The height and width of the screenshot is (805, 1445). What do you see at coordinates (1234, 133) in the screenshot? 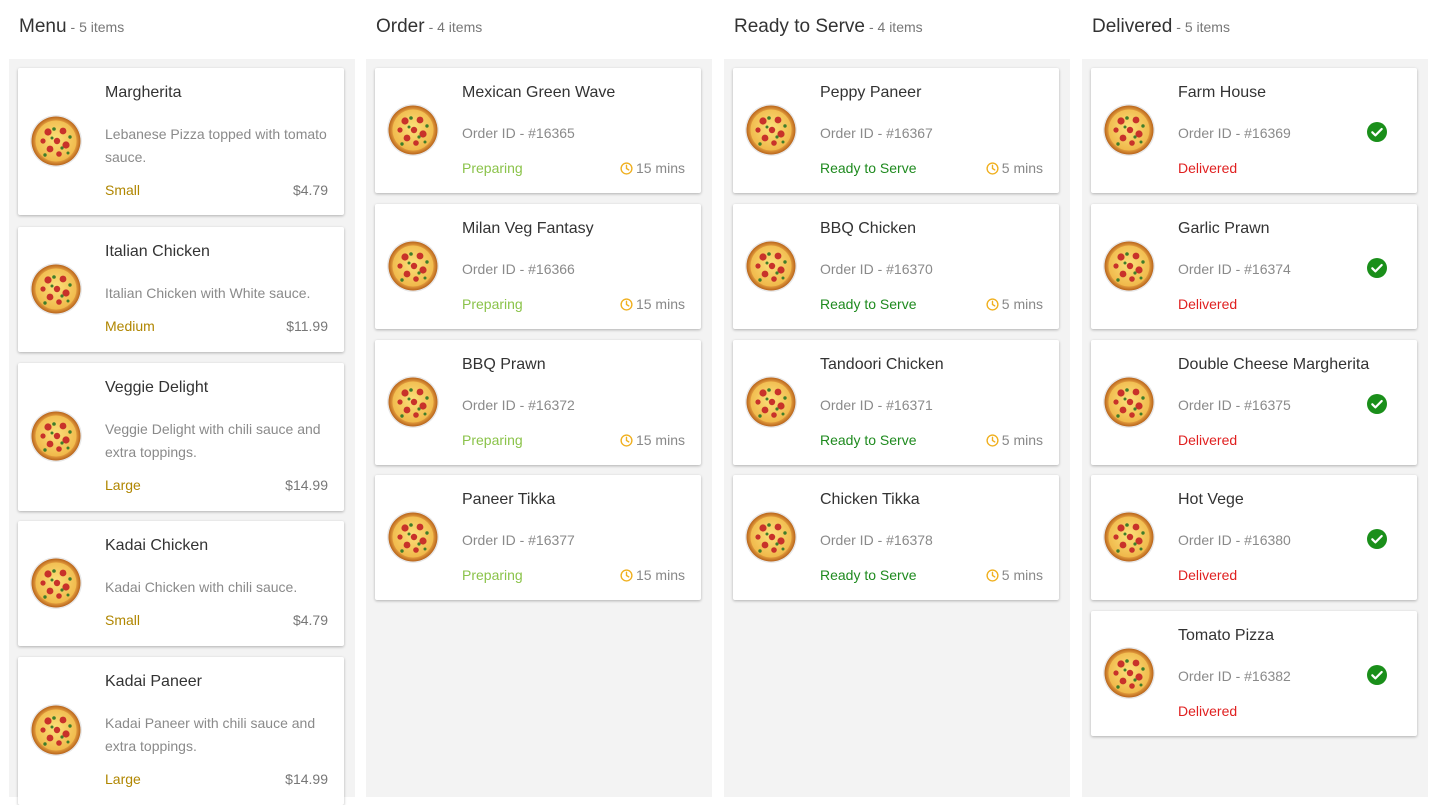
I see `order-id: Order ID - #16369` at bounding box center [1234, 133].